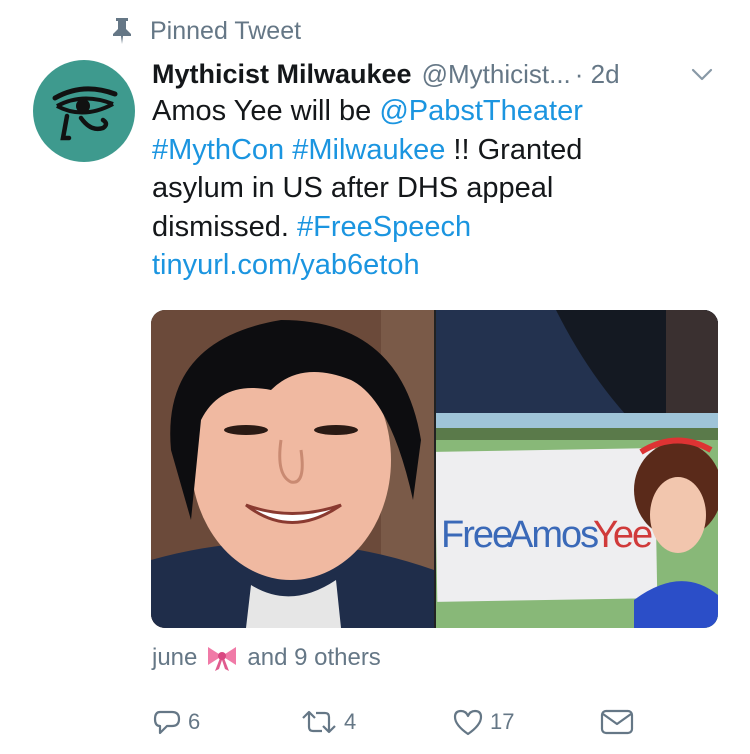 This screenshot has width=750, height=754. I want to click on like-count: 17, so click(502, 721).